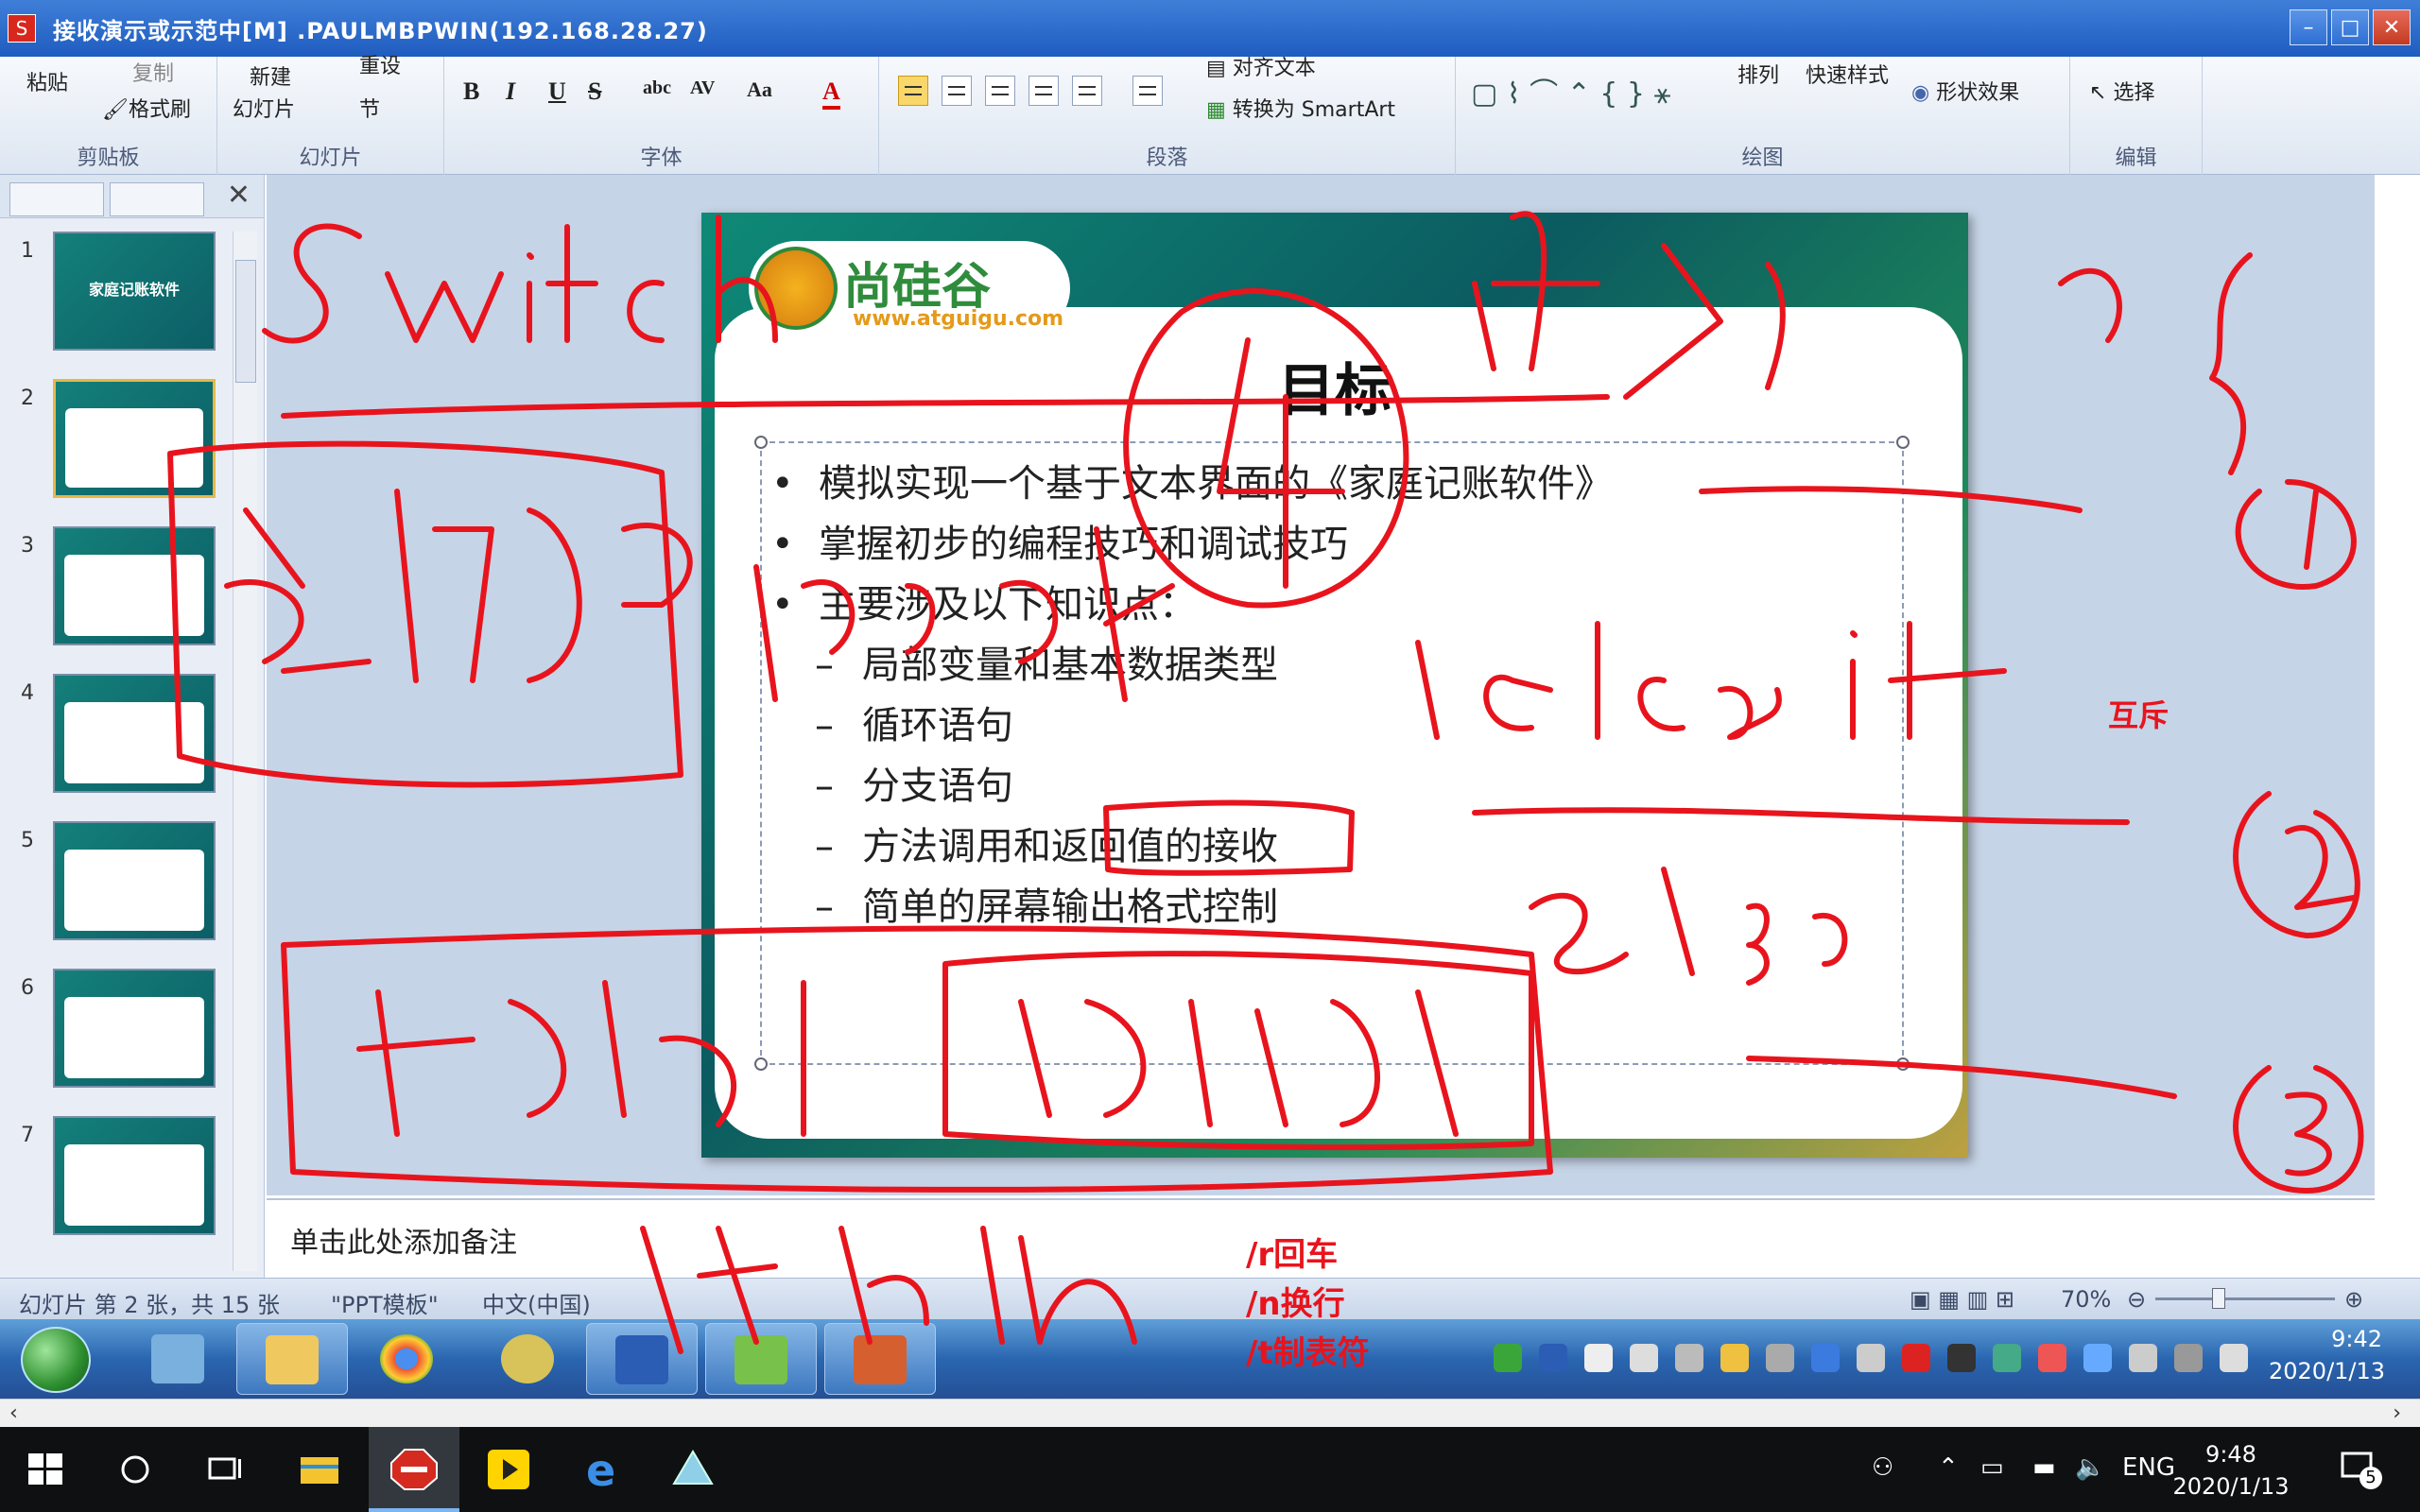 The image size is (2420, 1512). What do you see at coordinates (1059, 540) in the screenshot?
I see `bullet-item: • 掌握初步的编程技巧和调试技巧` at bounding box center [1059, 540].